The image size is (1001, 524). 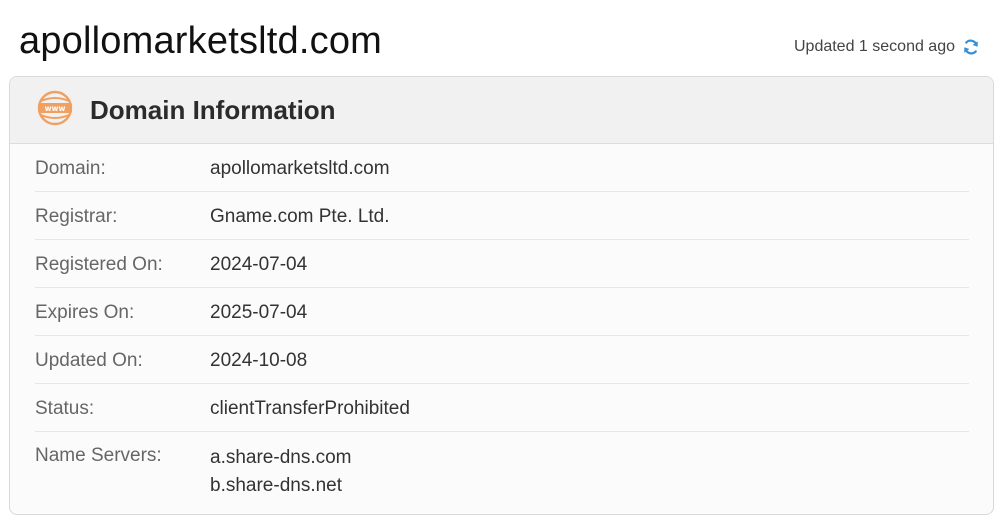 What do you see at coordinates (310, 408) in the screenshot?
I see `status-value: clientTransferProhibited` at bounding box center [310, 408].